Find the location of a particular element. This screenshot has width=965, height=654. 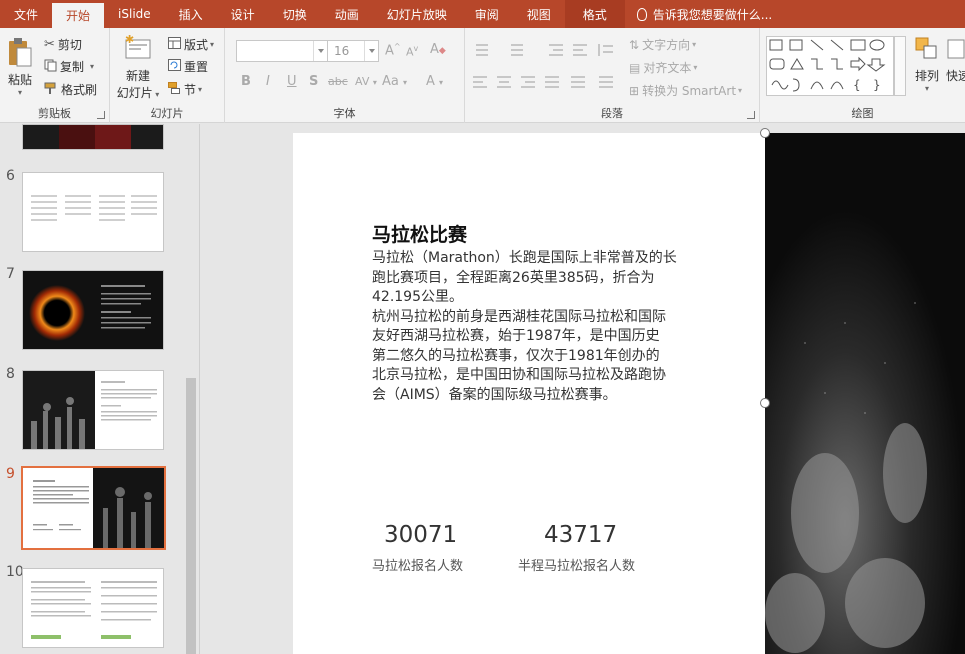

font-size-value: 16 is located at coordinates (342, 51).